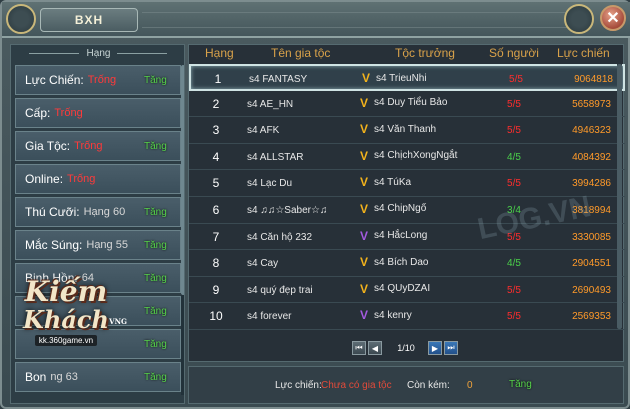 The height and width of the screenshot is (409, 630). Describe the element at coordinates (54, 245) in the screenshot. I see `stat-label: Mắc Súng:` at that location.